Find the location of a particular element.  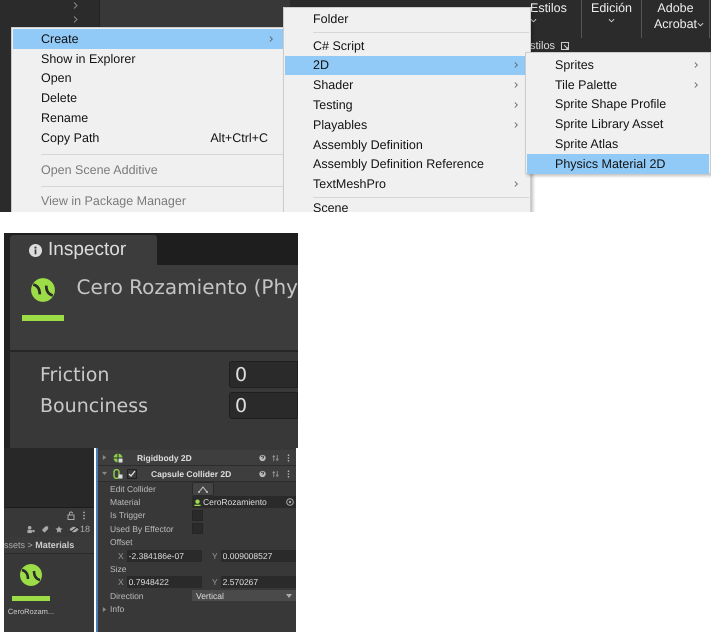

object-field: CeroRozamiento is located at coordinates (244, 502).